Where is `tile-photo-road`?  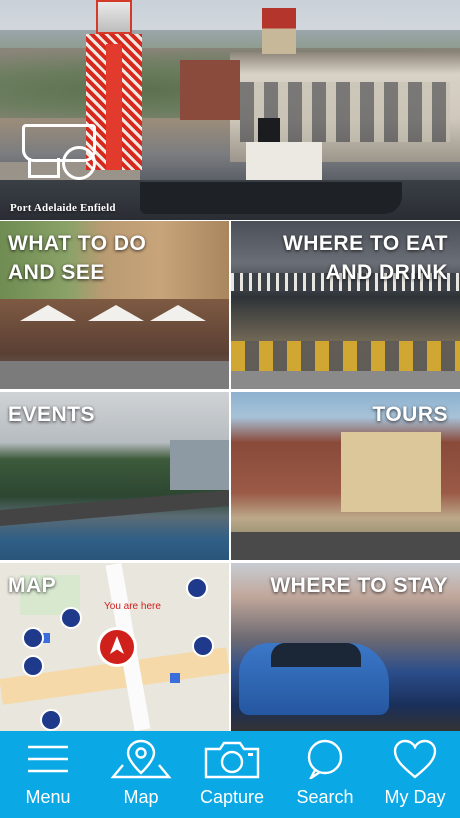
tile-photo-road is located at coordinates (345, 546).